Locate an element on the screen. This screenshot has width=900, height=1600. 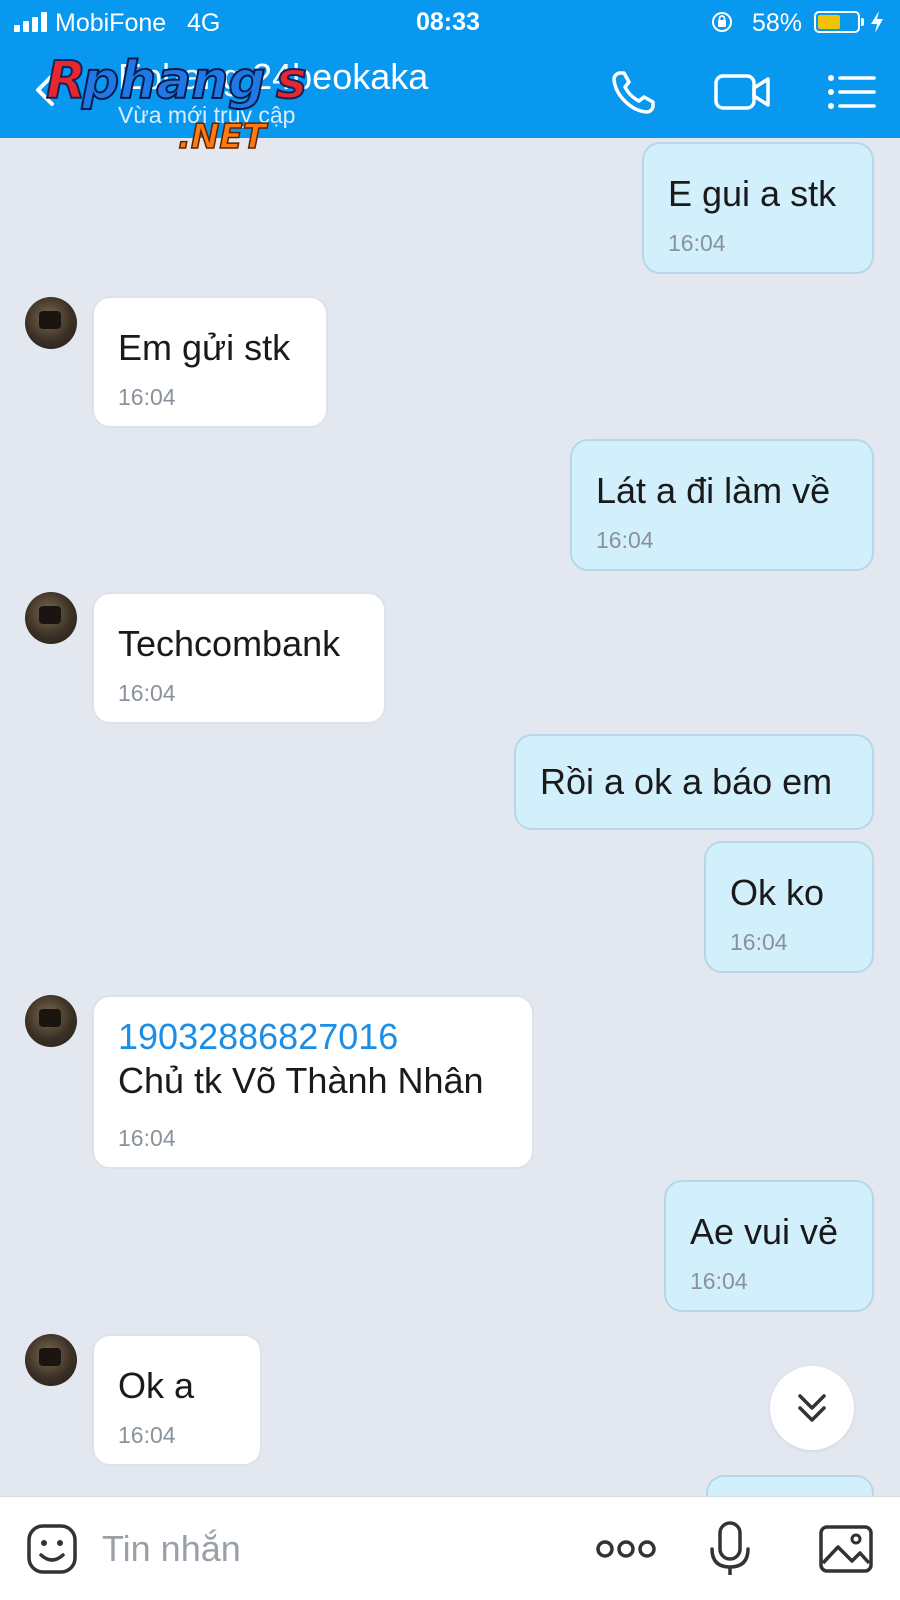
account-number-link: 19032886827016 is located at coordinates (258, 1037).